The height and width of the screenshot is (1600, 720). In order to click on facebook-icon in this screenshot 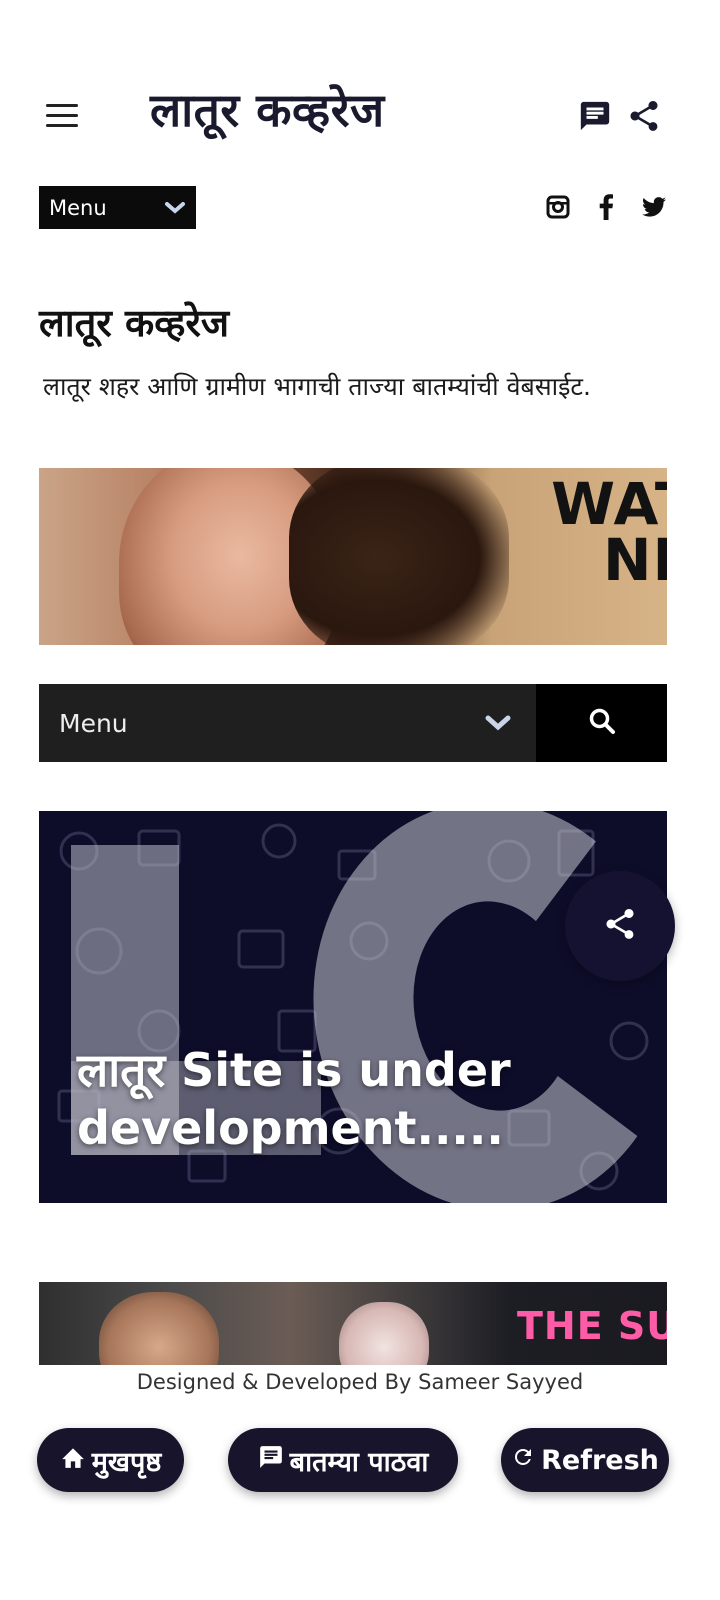, I will do `click(606, 207)`.